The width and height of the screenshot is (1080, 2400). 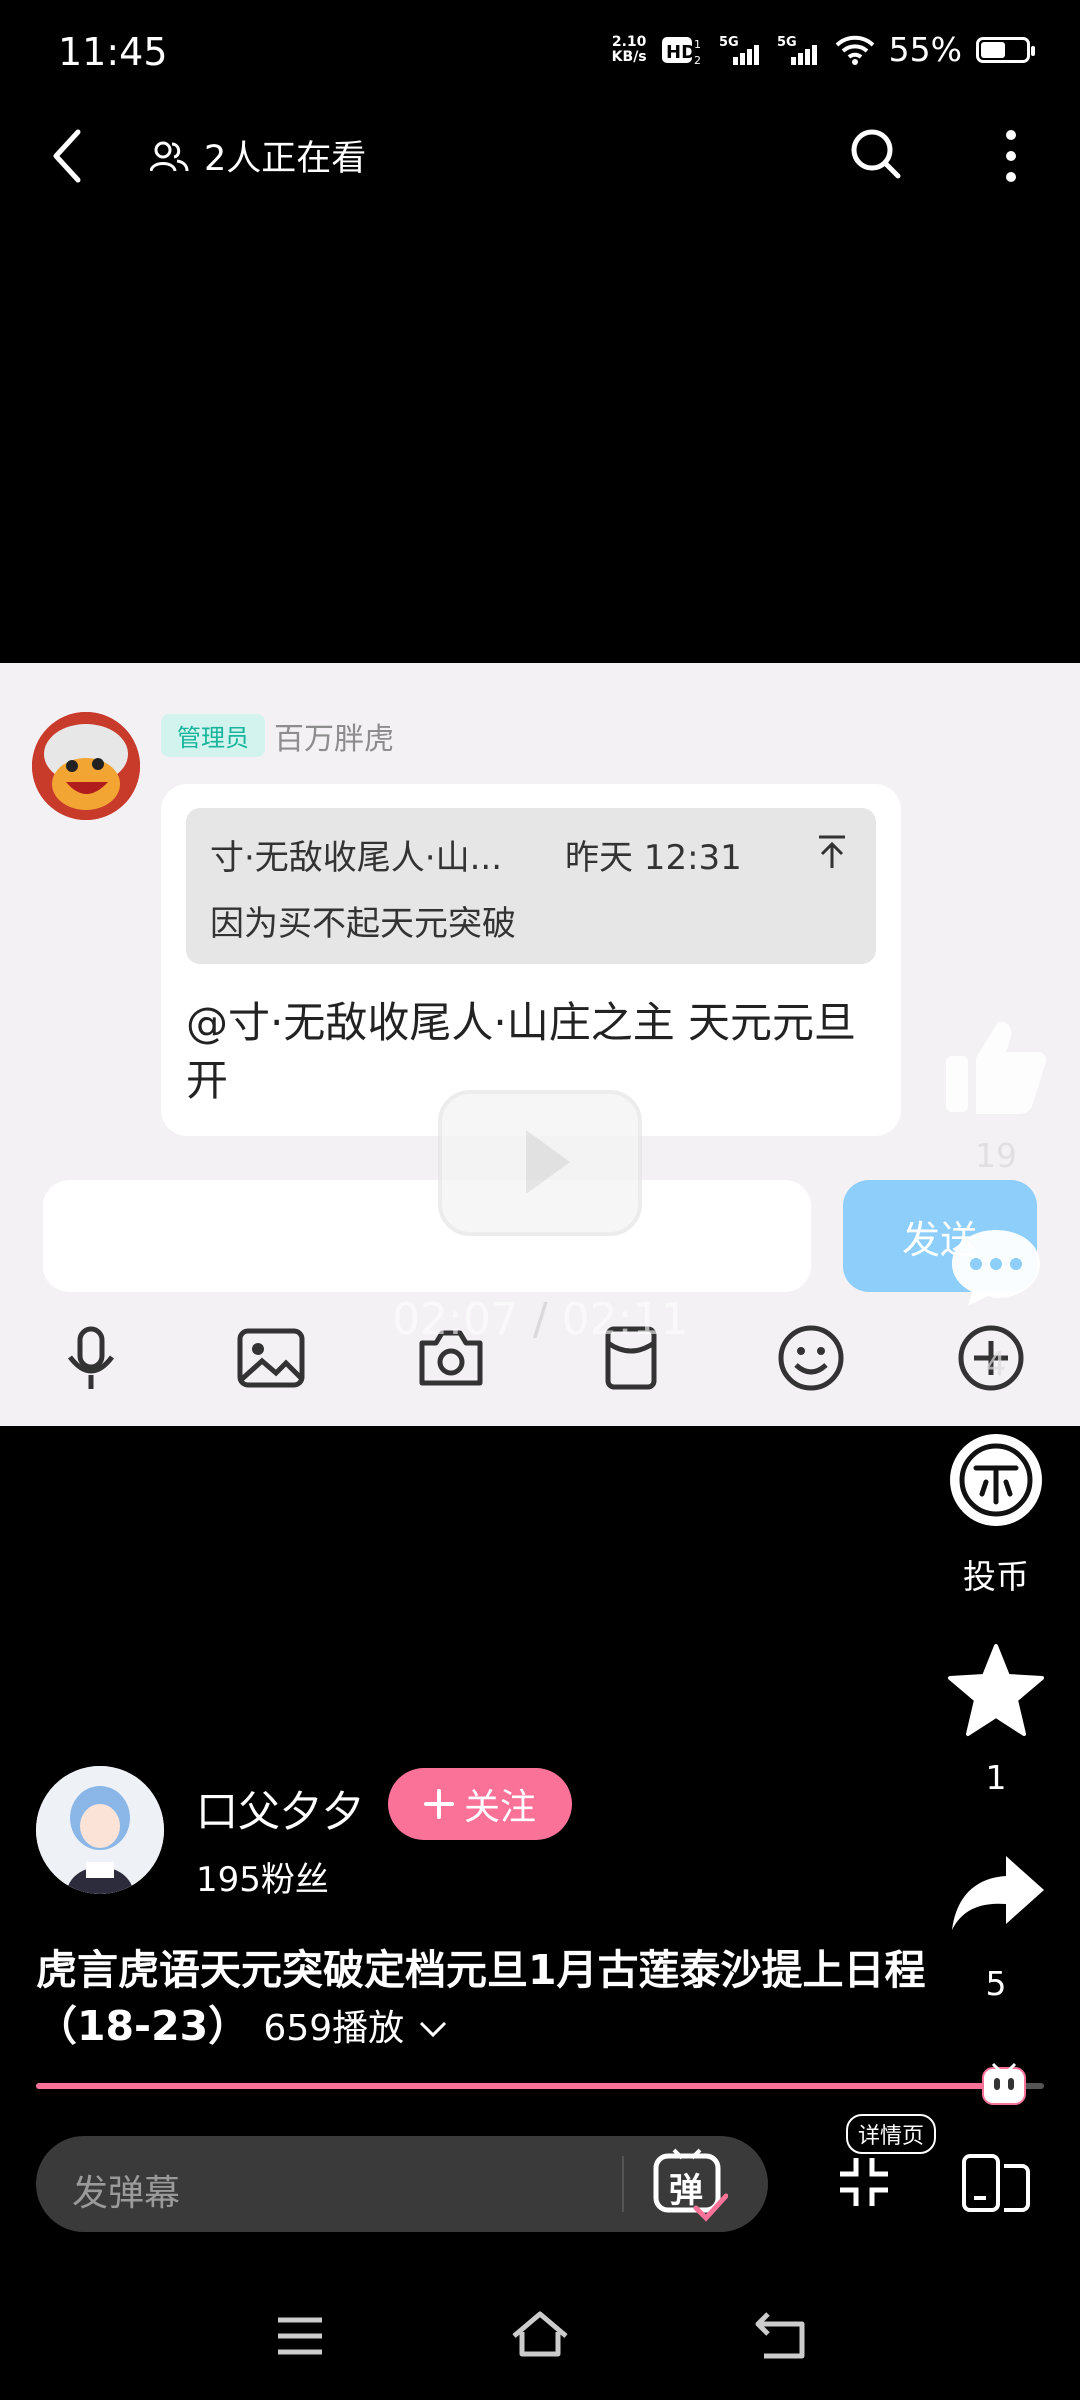 I want to click on danmaku-placeholder: 发弹幕, so click(x=126, y=2193).